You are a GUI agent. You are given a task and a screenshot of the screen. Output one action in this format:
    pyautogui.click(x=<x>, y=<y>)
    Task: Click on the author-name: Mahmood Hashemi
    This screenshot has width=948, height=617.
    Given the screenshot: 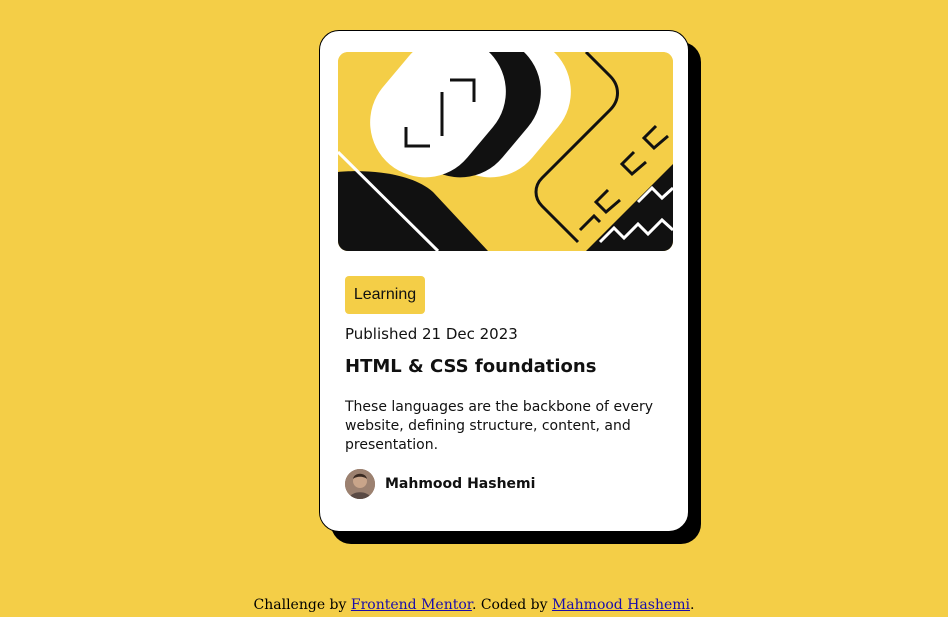 What is the action you would take?
    pyautogui.click(x=460, y=484)
    